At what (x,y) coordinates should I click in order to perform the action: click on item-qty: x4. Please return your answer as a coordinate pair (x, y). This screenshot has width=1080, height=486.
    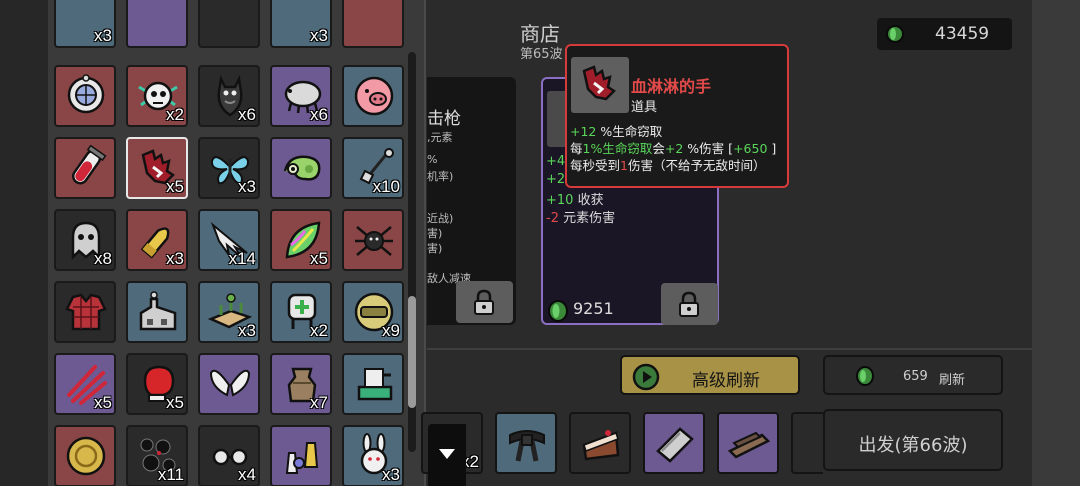
    Looking at the image, I should click on (247, 474).